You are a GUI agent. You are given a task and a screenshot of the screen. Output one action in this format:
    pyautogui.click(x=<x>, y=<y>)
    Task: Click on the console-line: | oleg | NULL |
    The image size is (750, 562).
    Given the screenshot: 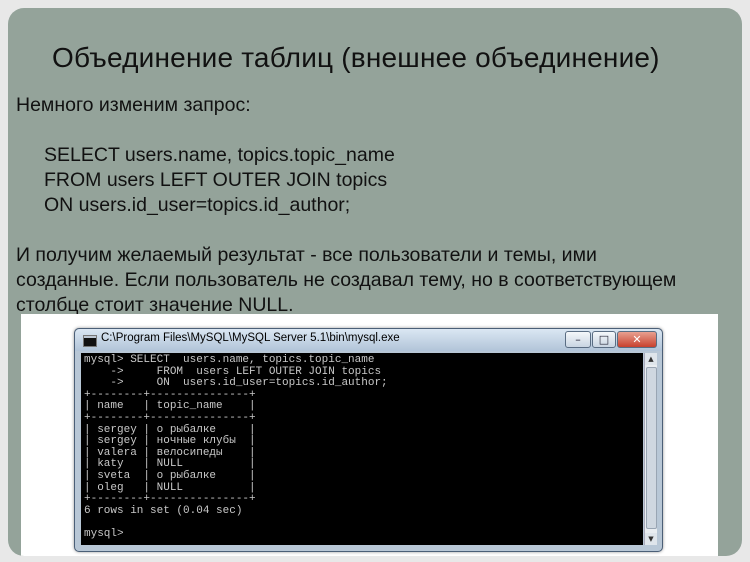 What is the action you would take?
    pyautogui.click(x=170, y=487)
    